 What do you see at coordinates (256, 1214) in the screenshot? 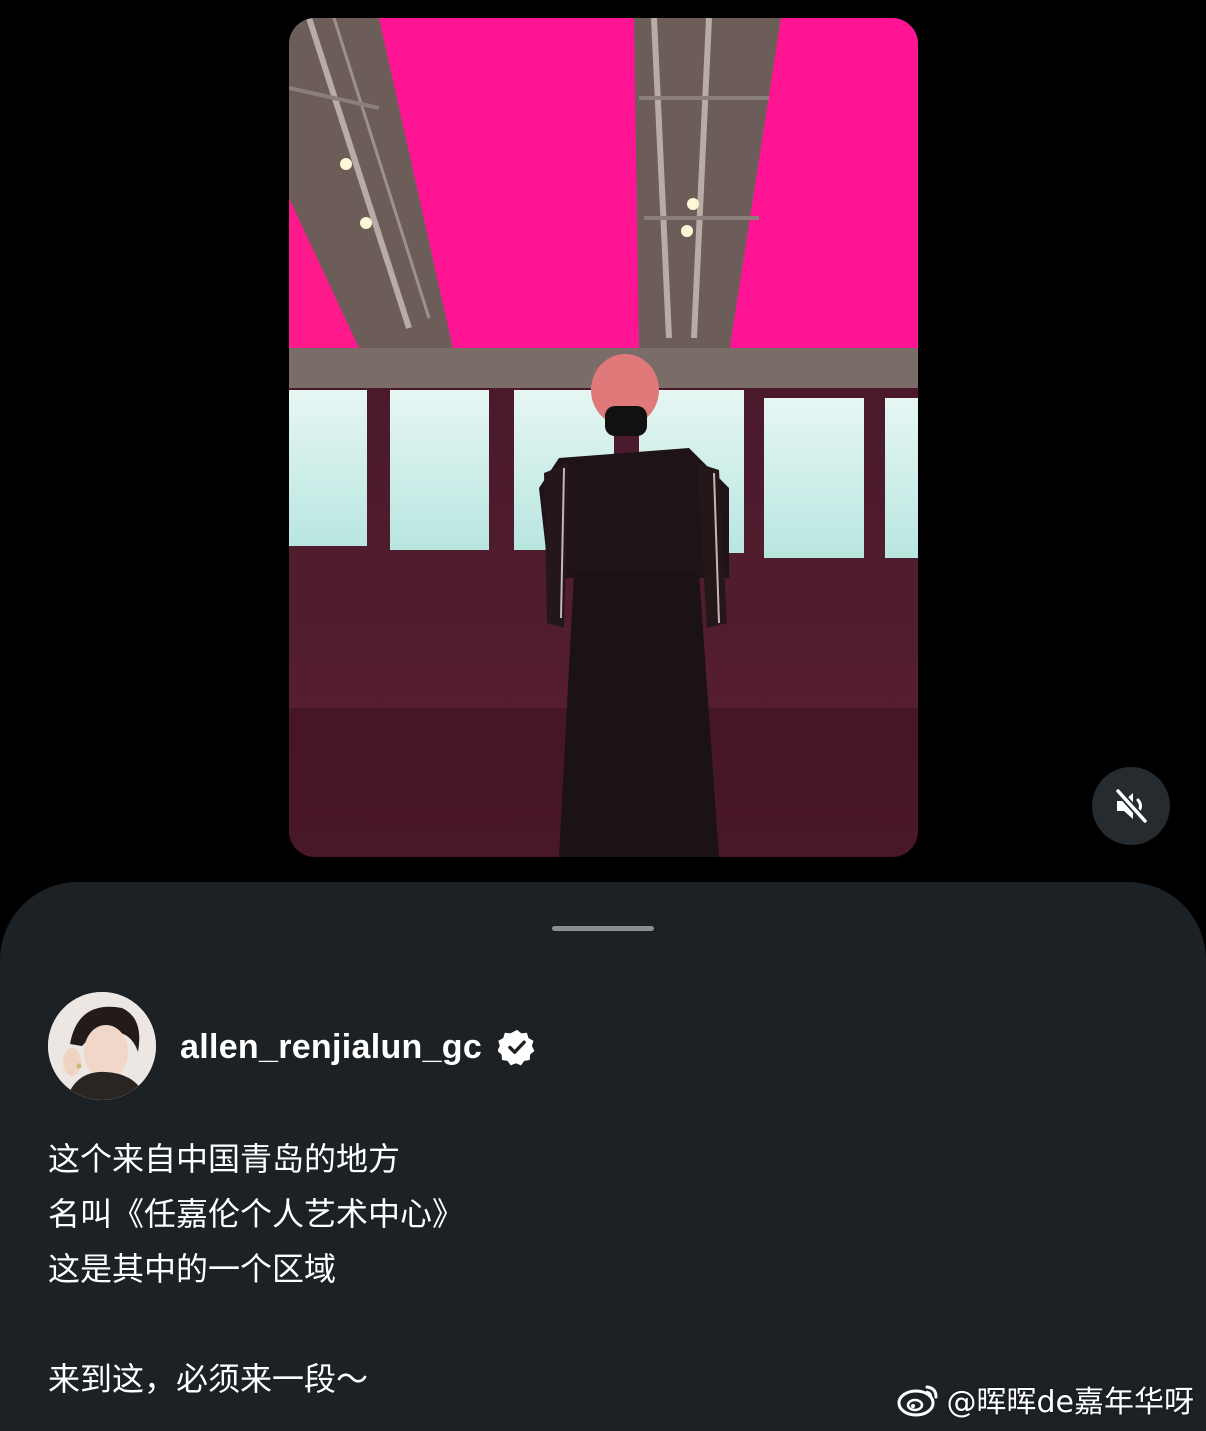
I see `caption-line: 名叫《任嘉伦个人艺术中心》` at bounding box center [256, 1214].